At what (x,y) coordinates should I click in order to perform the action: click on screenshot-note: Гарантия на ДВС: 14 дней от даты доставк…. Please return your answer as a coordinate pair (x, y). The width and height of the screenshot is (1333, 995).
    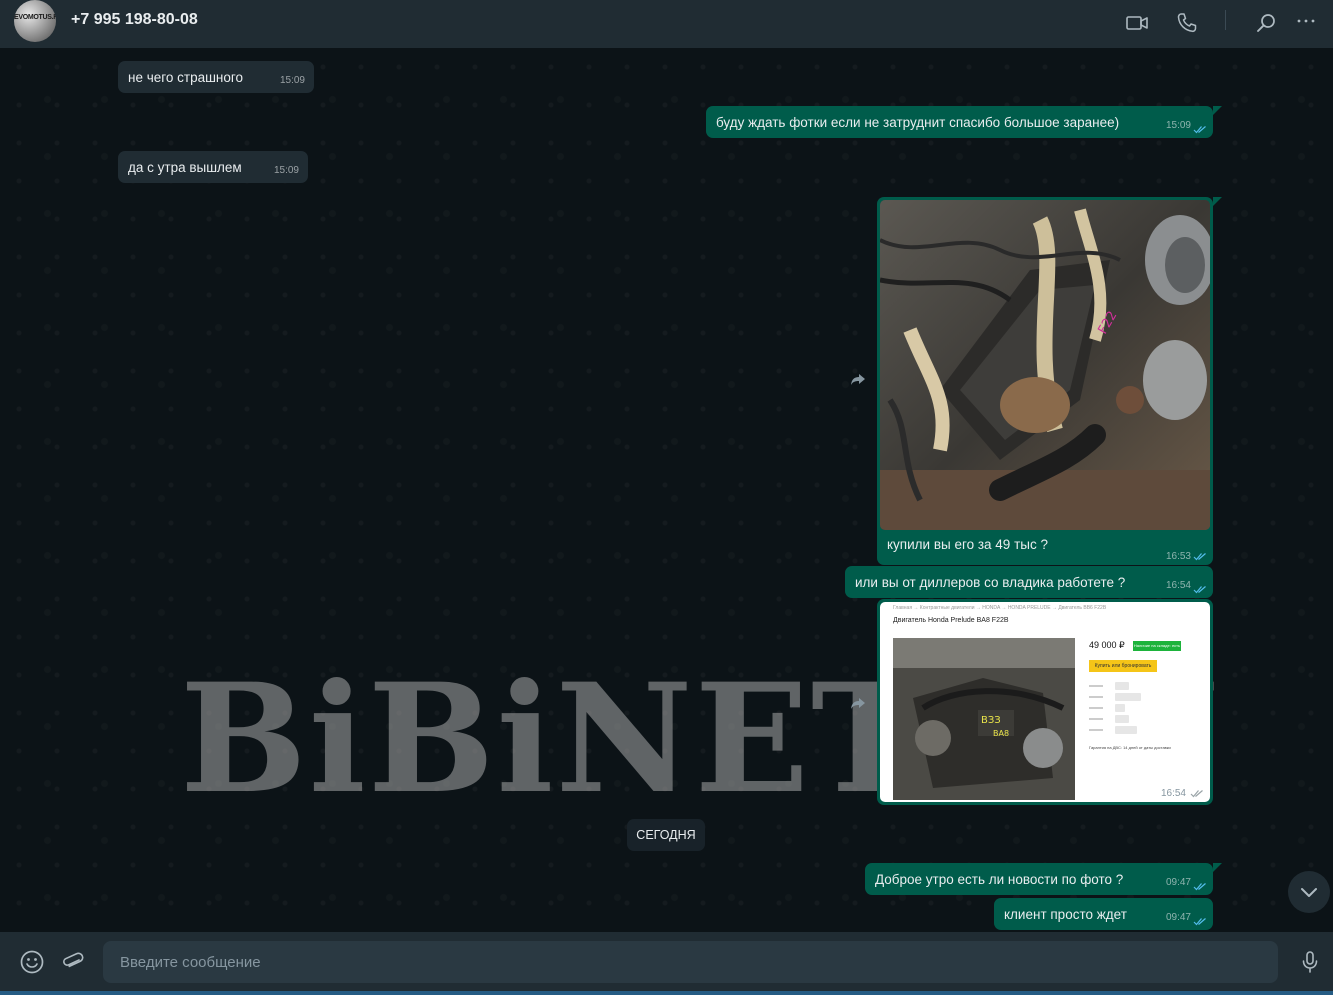
    Looking at the image, I should click on (1130, 747).